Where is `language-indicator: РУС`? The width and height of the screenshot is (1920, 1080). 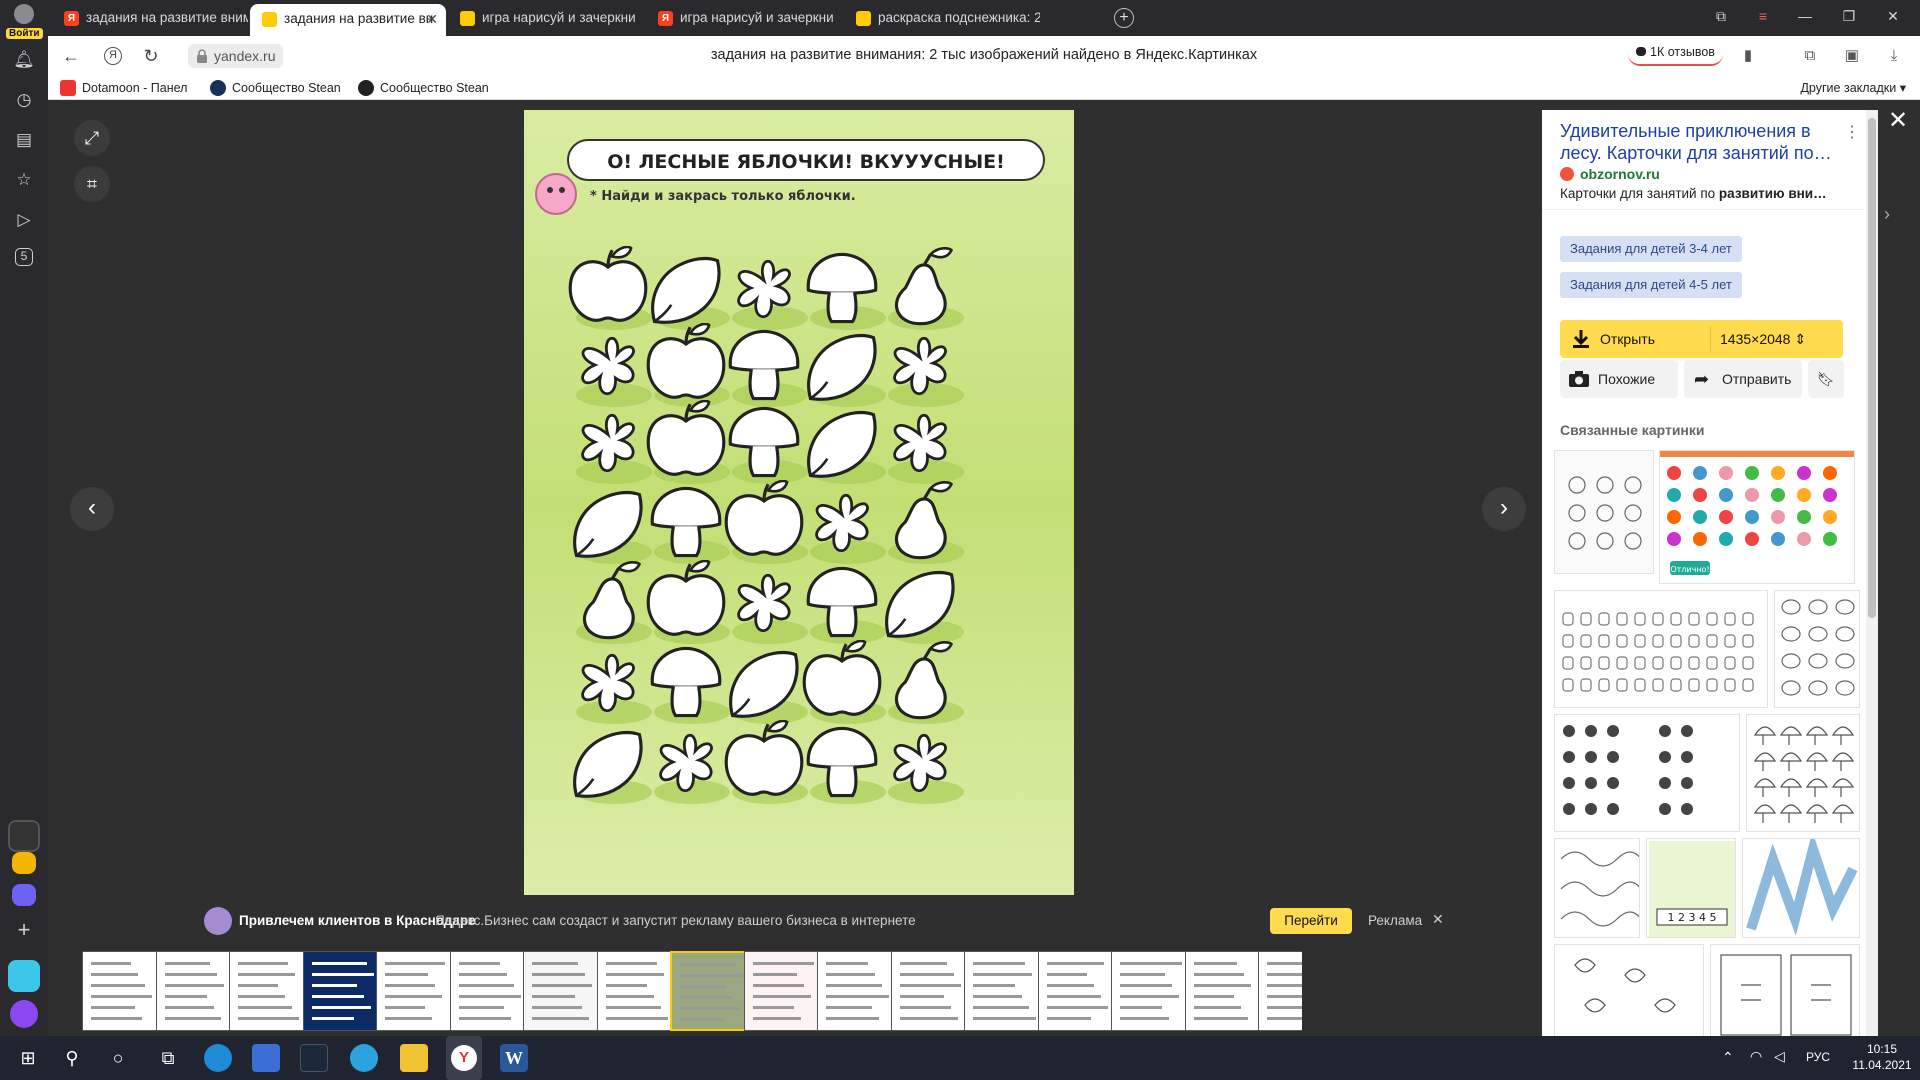
language-indicator: РУС is located at coordinates (1818, 1057).